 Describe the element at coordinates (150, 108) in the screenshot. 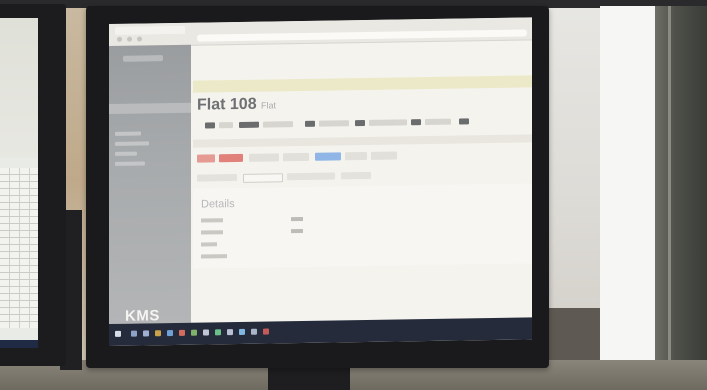

I see `sidebar-item-active` at that location.